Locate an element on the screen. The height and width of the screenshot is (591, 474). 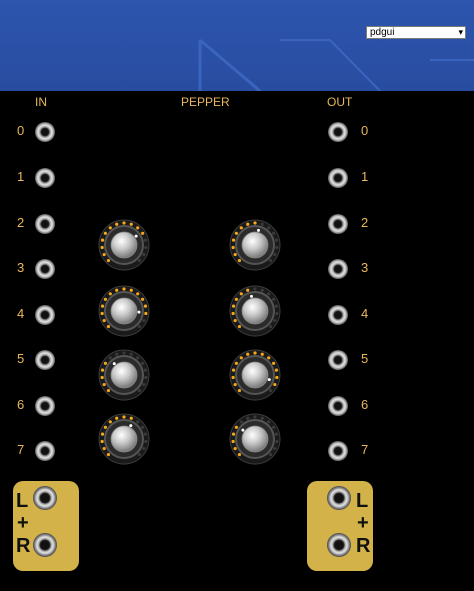
gui-select-dropdown: pdgui ▾ is located at coordinates (416, 32).